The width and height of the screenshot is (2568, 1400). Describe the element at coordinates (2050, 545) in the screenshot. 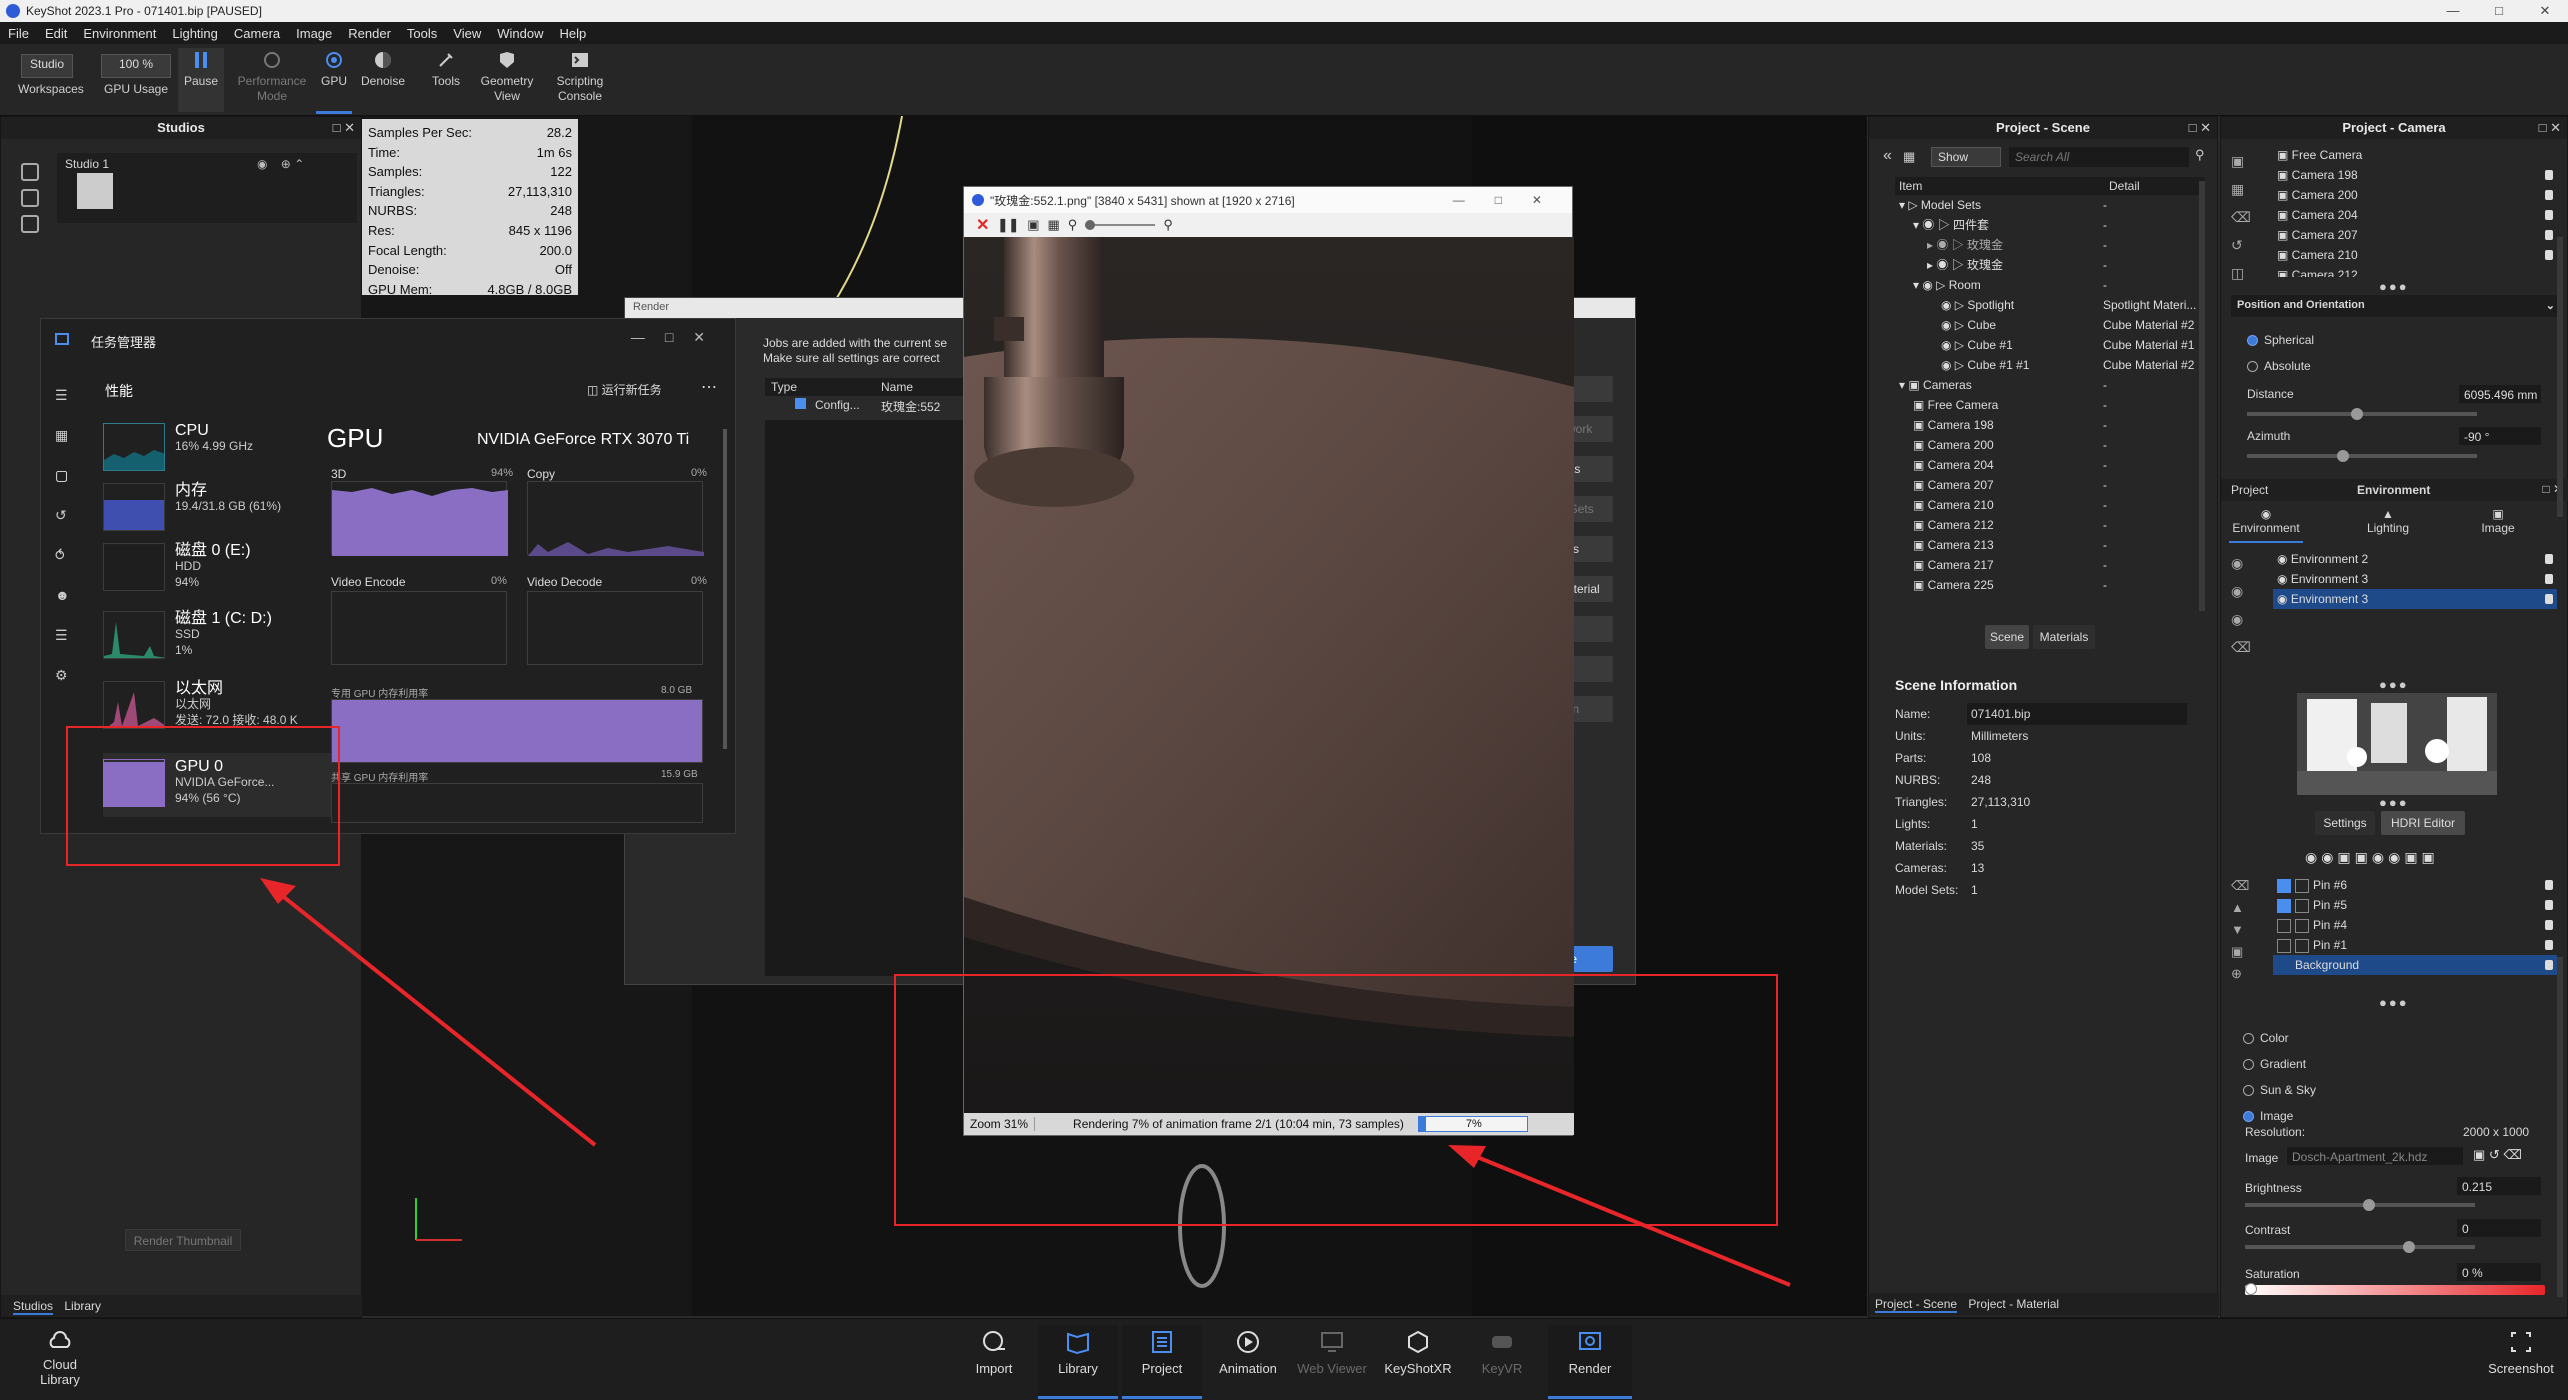

I see `tree-row: ▣ Camera 213-` at that location.